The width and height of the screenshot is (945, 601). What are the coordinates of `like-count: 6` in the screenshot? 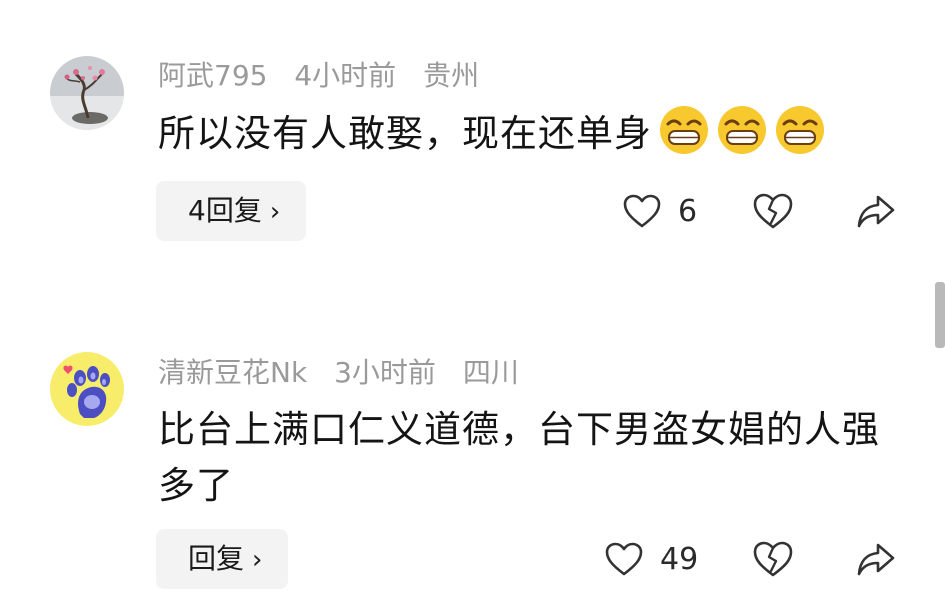 It's located at (688, 211).